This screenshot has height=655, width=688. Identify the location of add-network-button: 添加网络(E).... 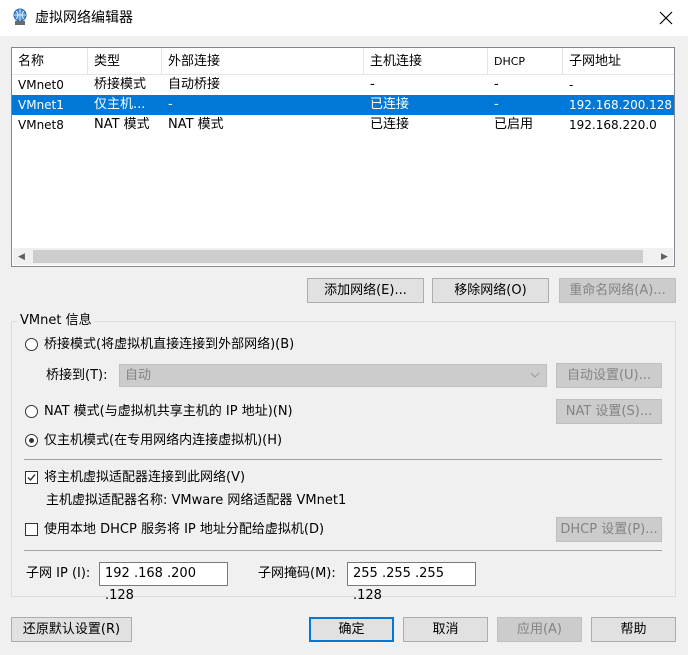
(365, 290).